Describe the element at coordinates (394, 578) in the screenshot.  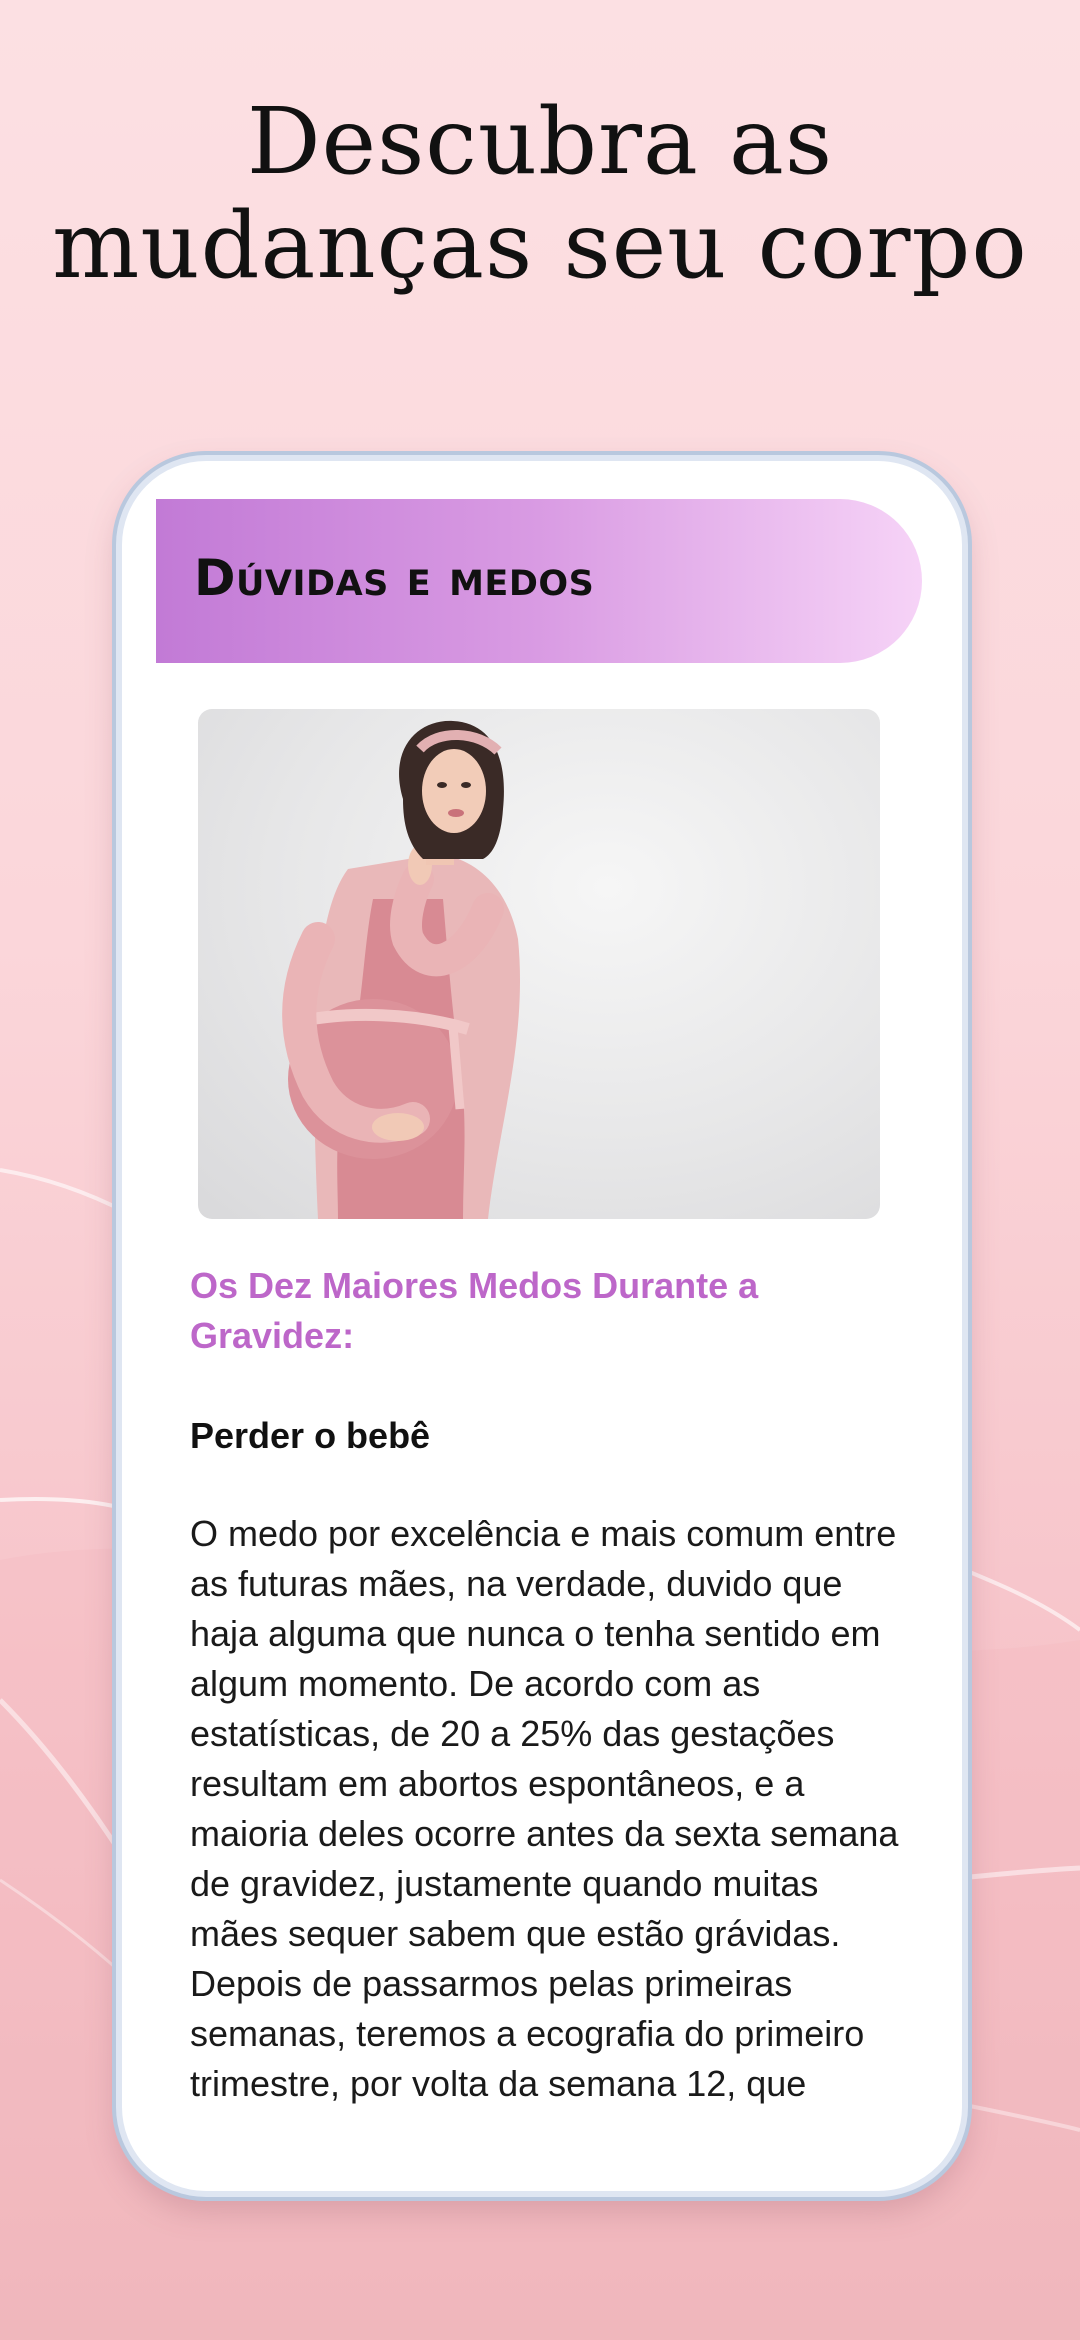
I see `banner-title: Dúvidas e medos` at that location.